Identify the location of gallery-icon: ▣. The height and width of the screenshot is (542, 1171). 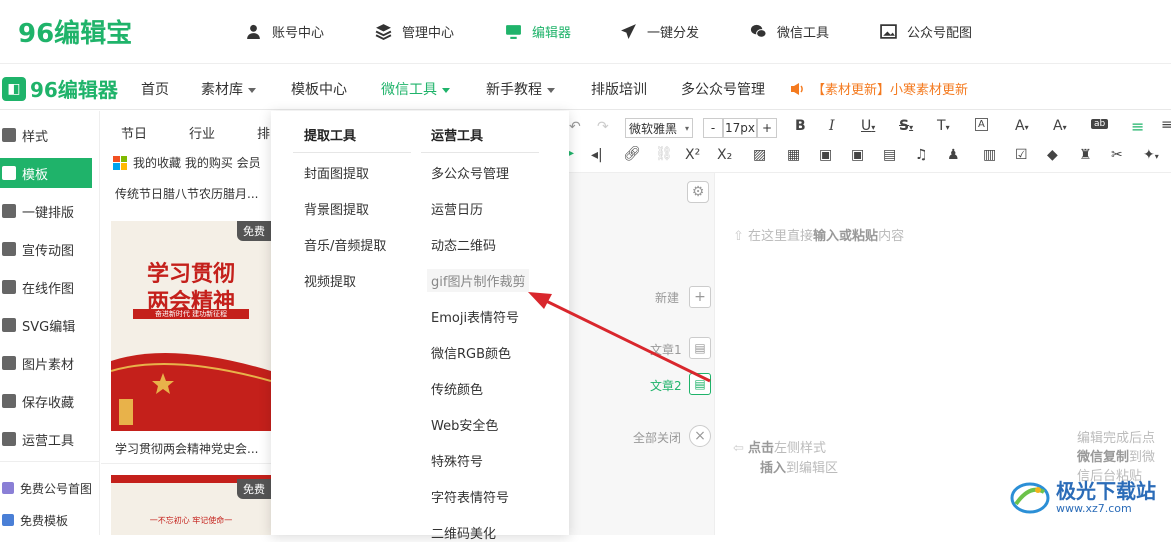
(857, 155).